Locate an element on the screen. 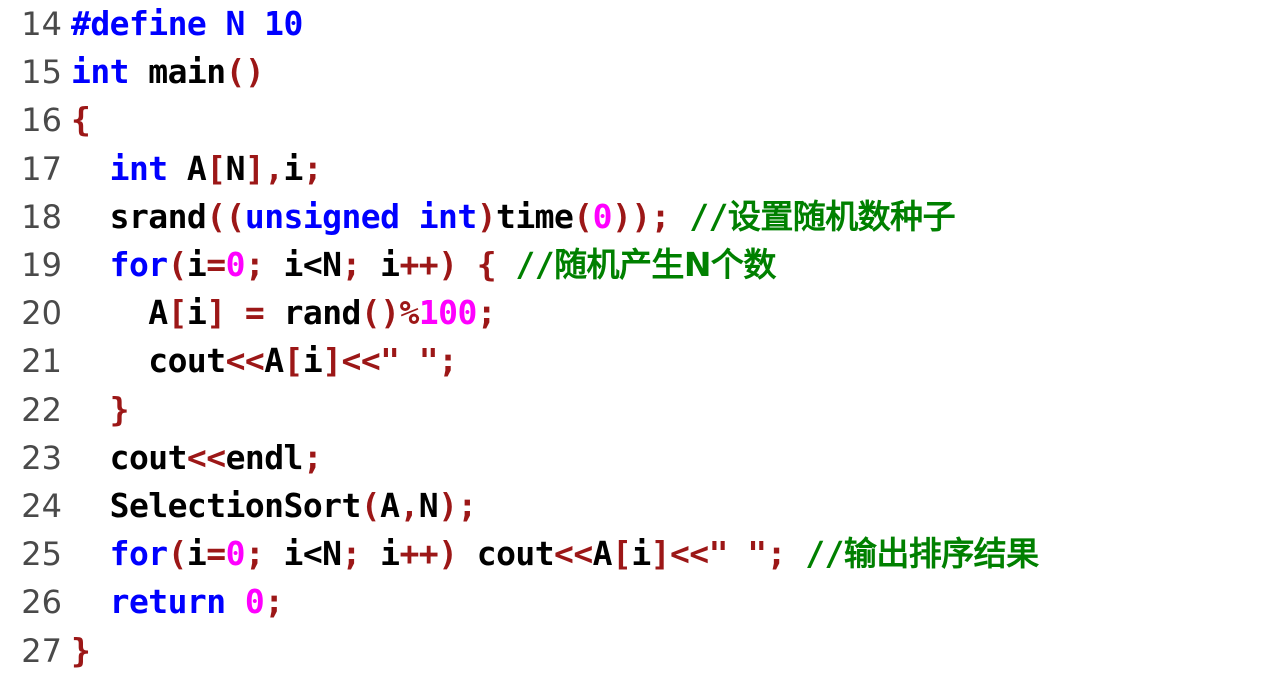  code-line: 15 int main() is located at coordinates (642, 72).